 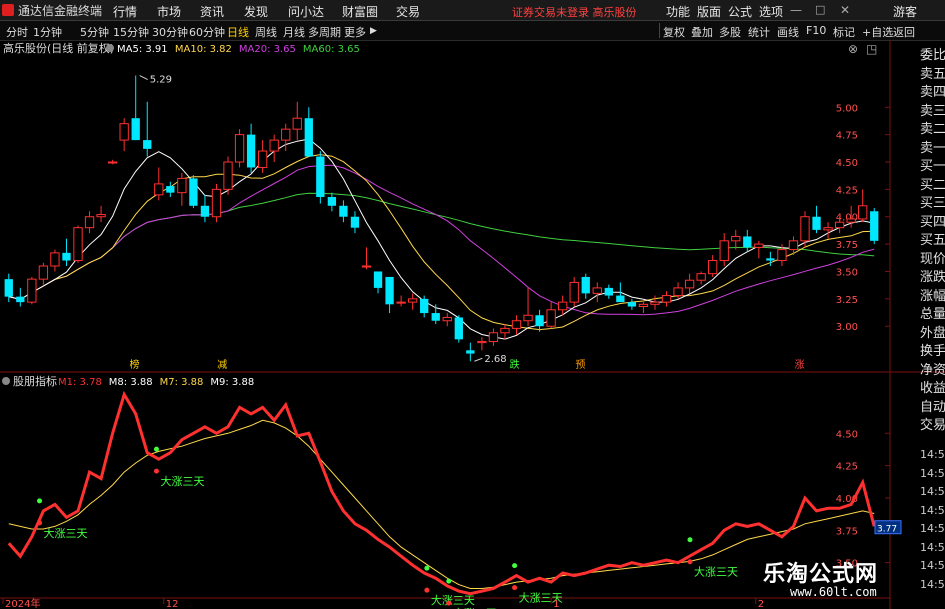 What do you see at coordinates (580, 365) in the screenshot?
I see `event-marker: 预` at bounding box center [580, 365].